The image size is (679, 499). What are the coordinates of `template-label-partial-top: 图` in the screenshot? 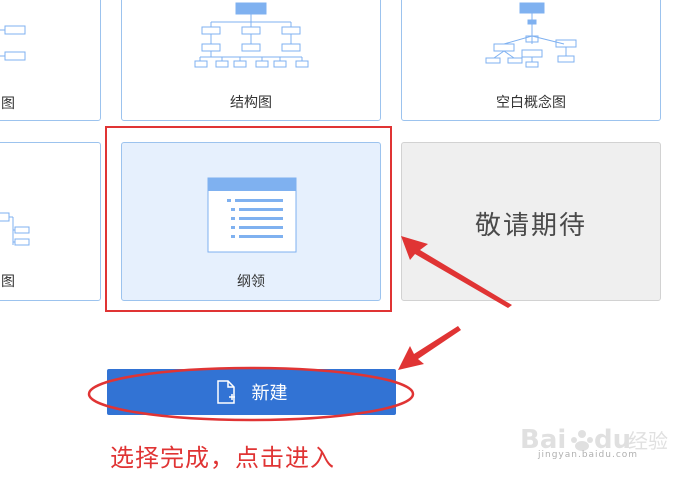 It's located at (8, 104).